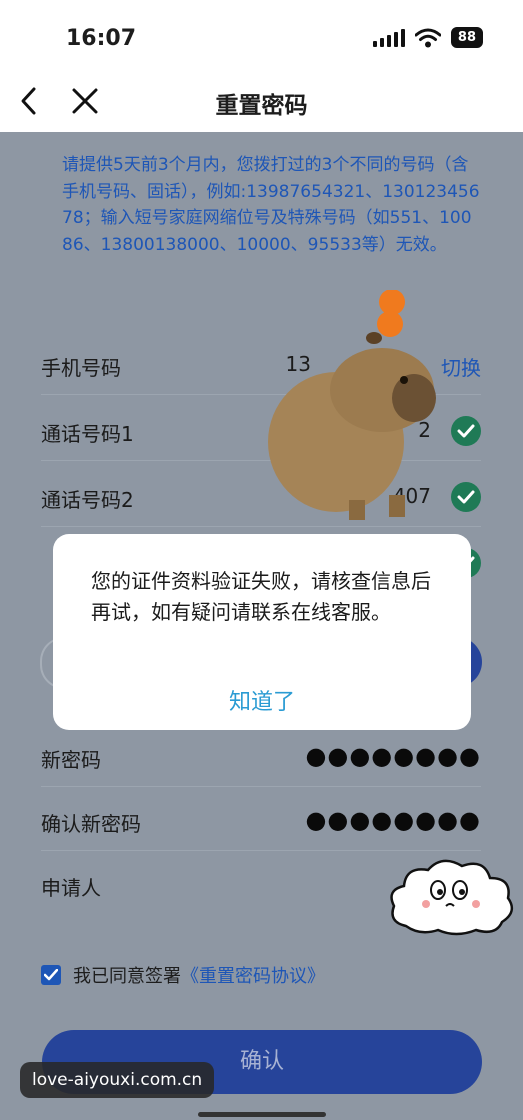  Describe the element at coordinates (262, 700) in the screenshot. I see `dialog-ok-button: 知道了` at that location.